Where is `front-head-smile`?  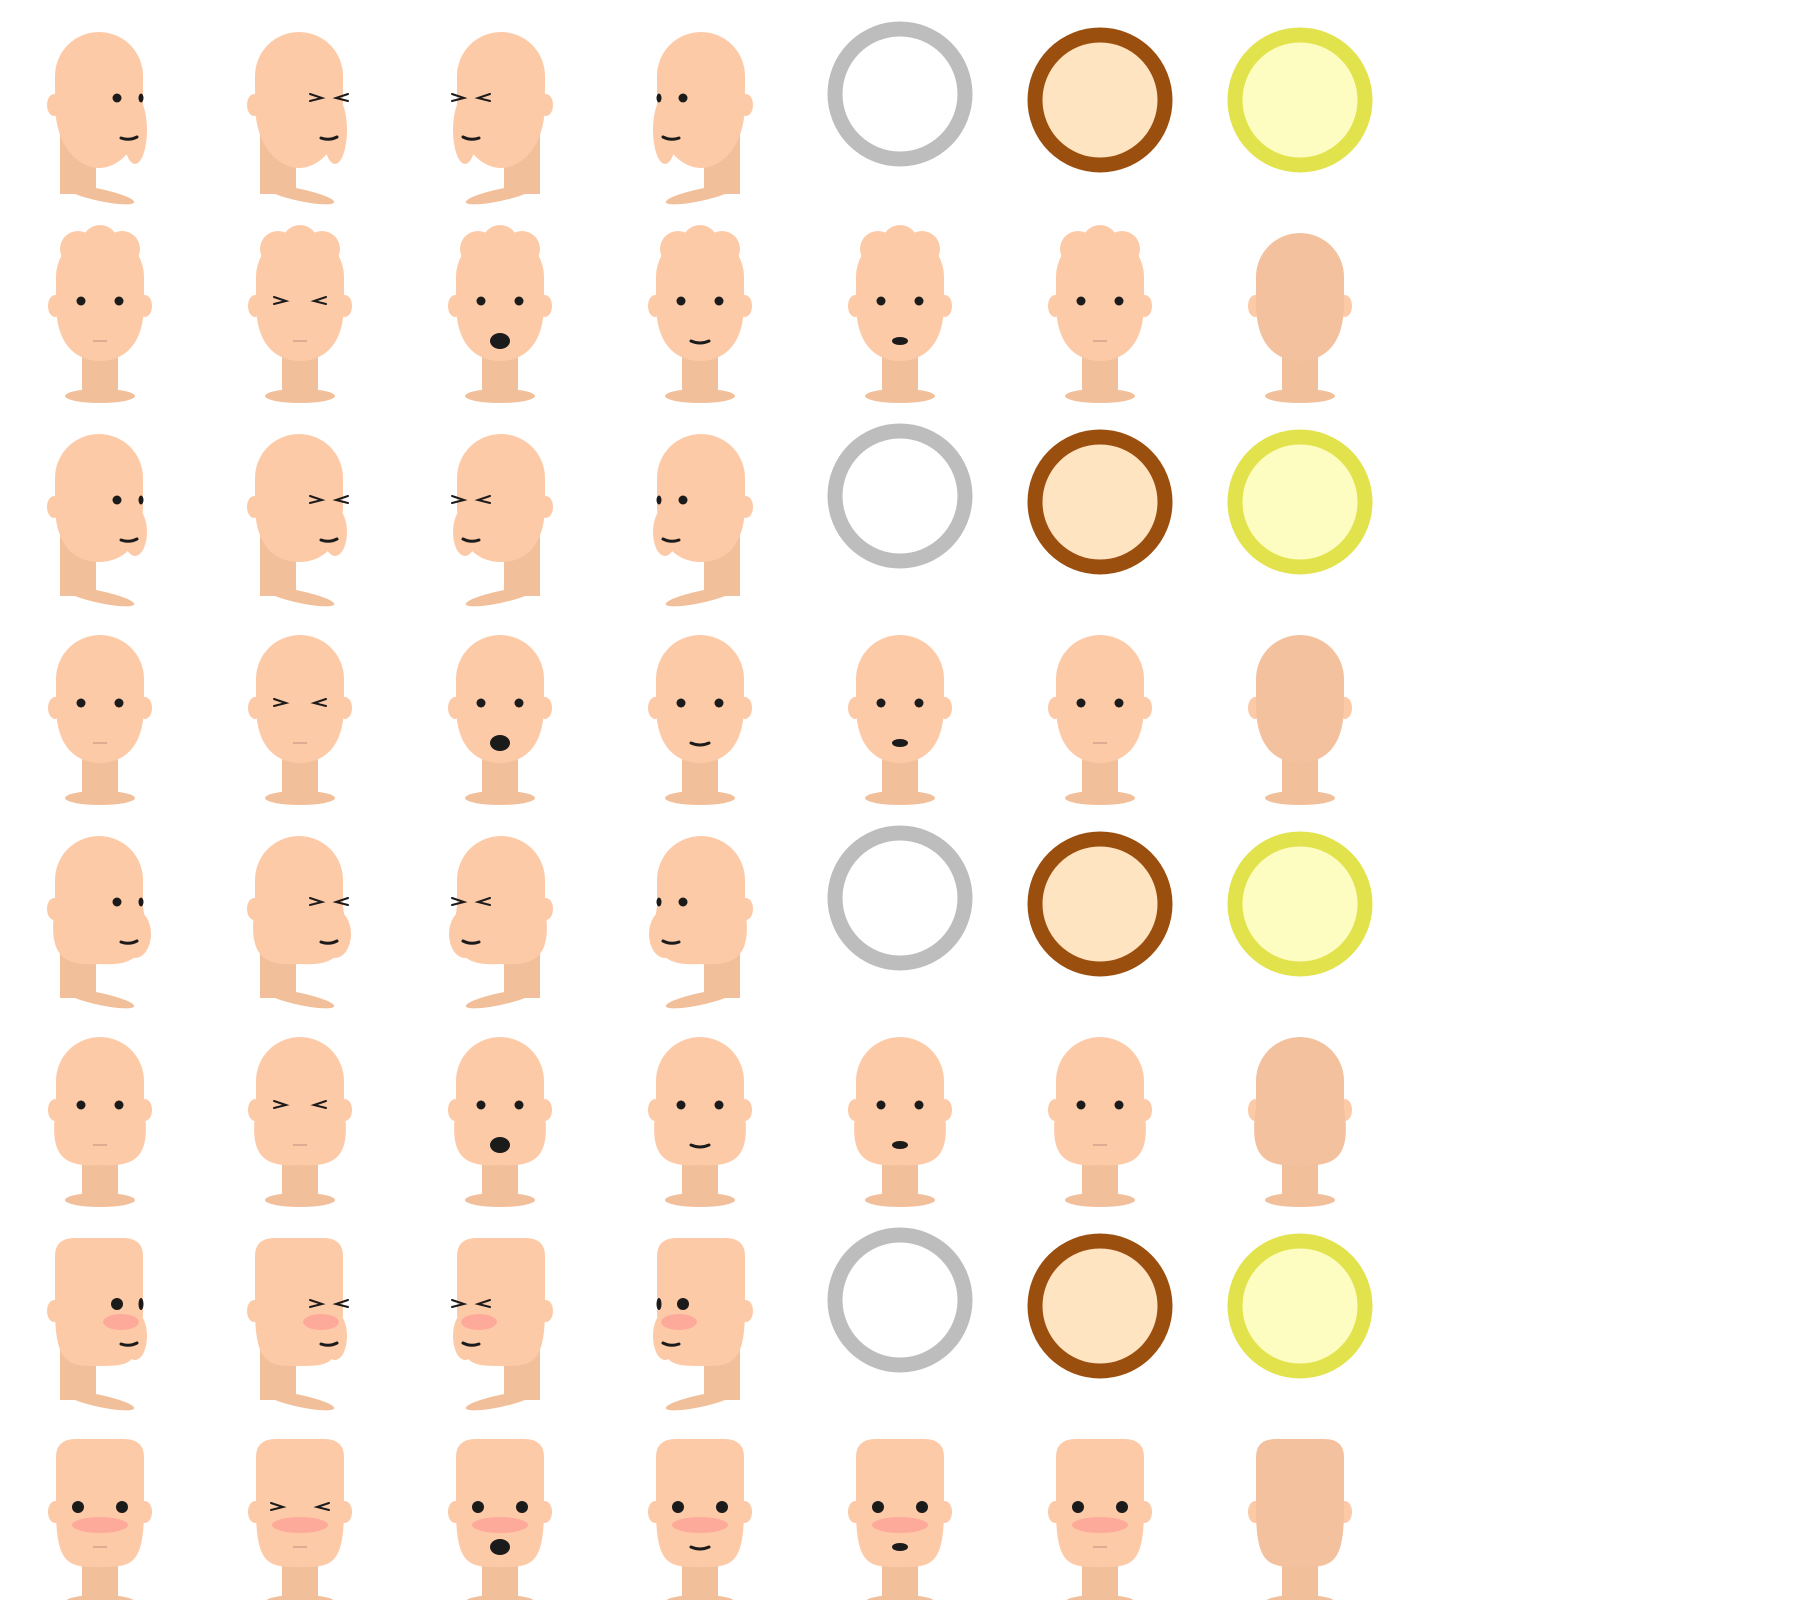
front-head-smile is located at coordinates (700, 1122).